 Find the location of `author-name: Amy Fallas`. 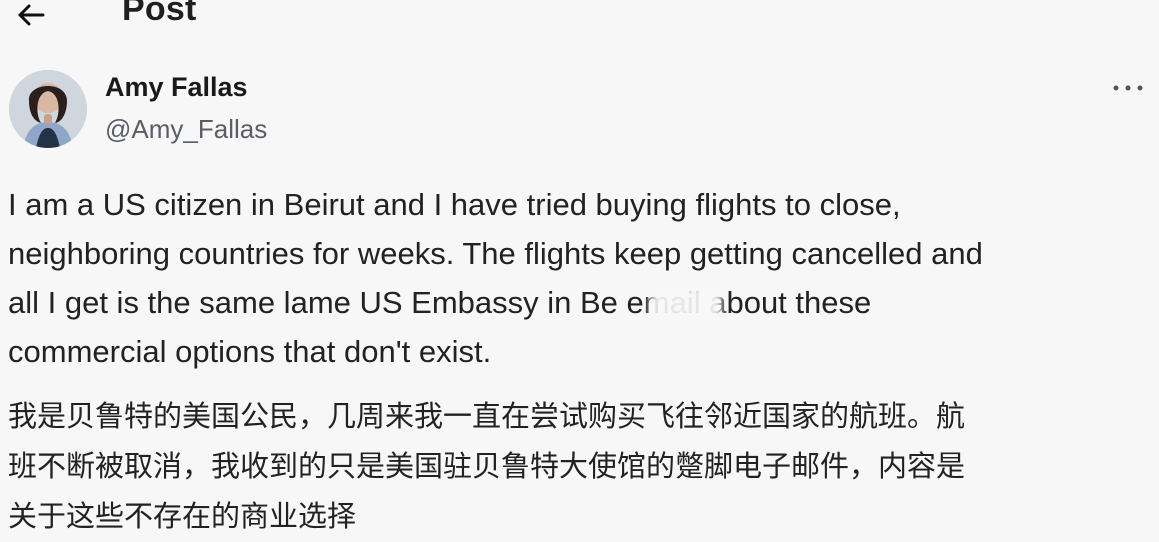

author-name: Amy Fallas is located at coordinates (176, 87).